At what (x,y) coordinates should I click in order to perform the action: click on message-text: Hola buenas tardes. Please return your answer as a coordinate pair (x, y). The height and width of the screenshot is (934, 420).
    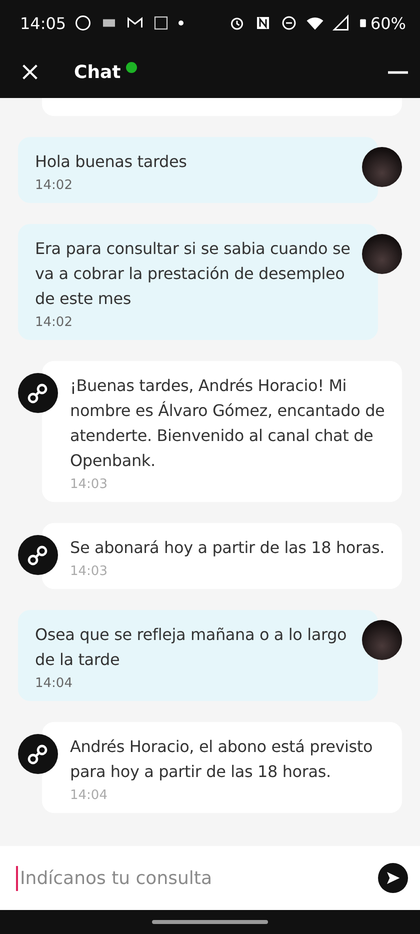
    Looking at the image, I should click on (111, 162).